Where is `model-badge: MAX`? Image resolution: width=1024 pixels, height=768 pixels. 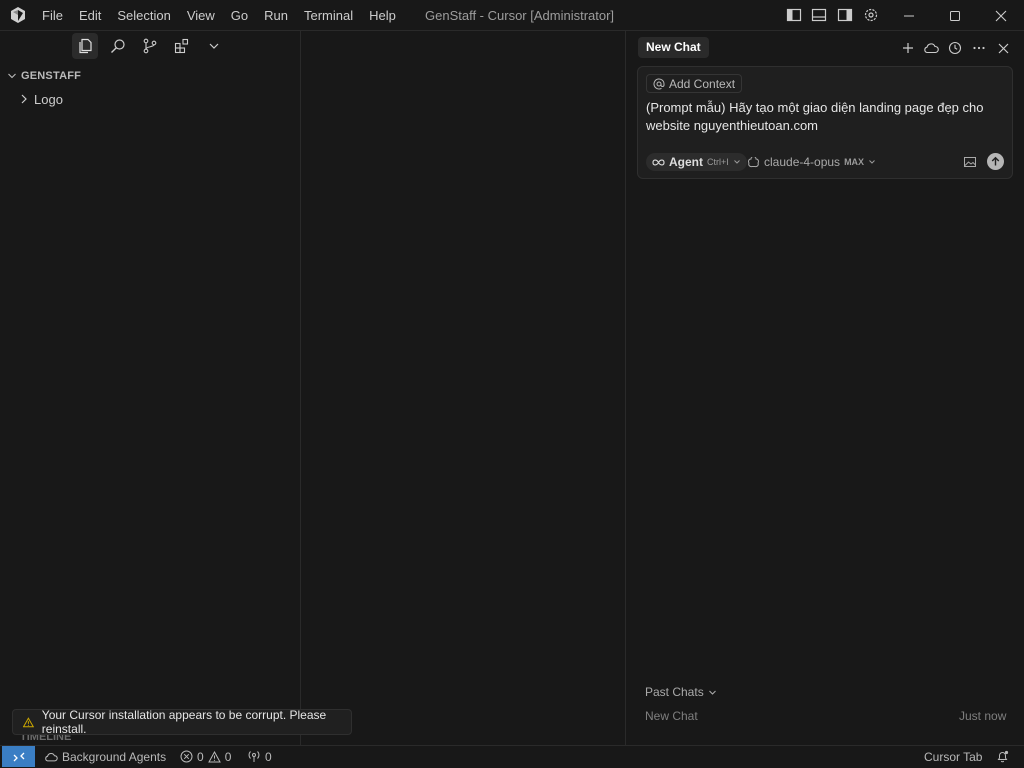 model-badge: MAX is located at coordinates (854, 162).